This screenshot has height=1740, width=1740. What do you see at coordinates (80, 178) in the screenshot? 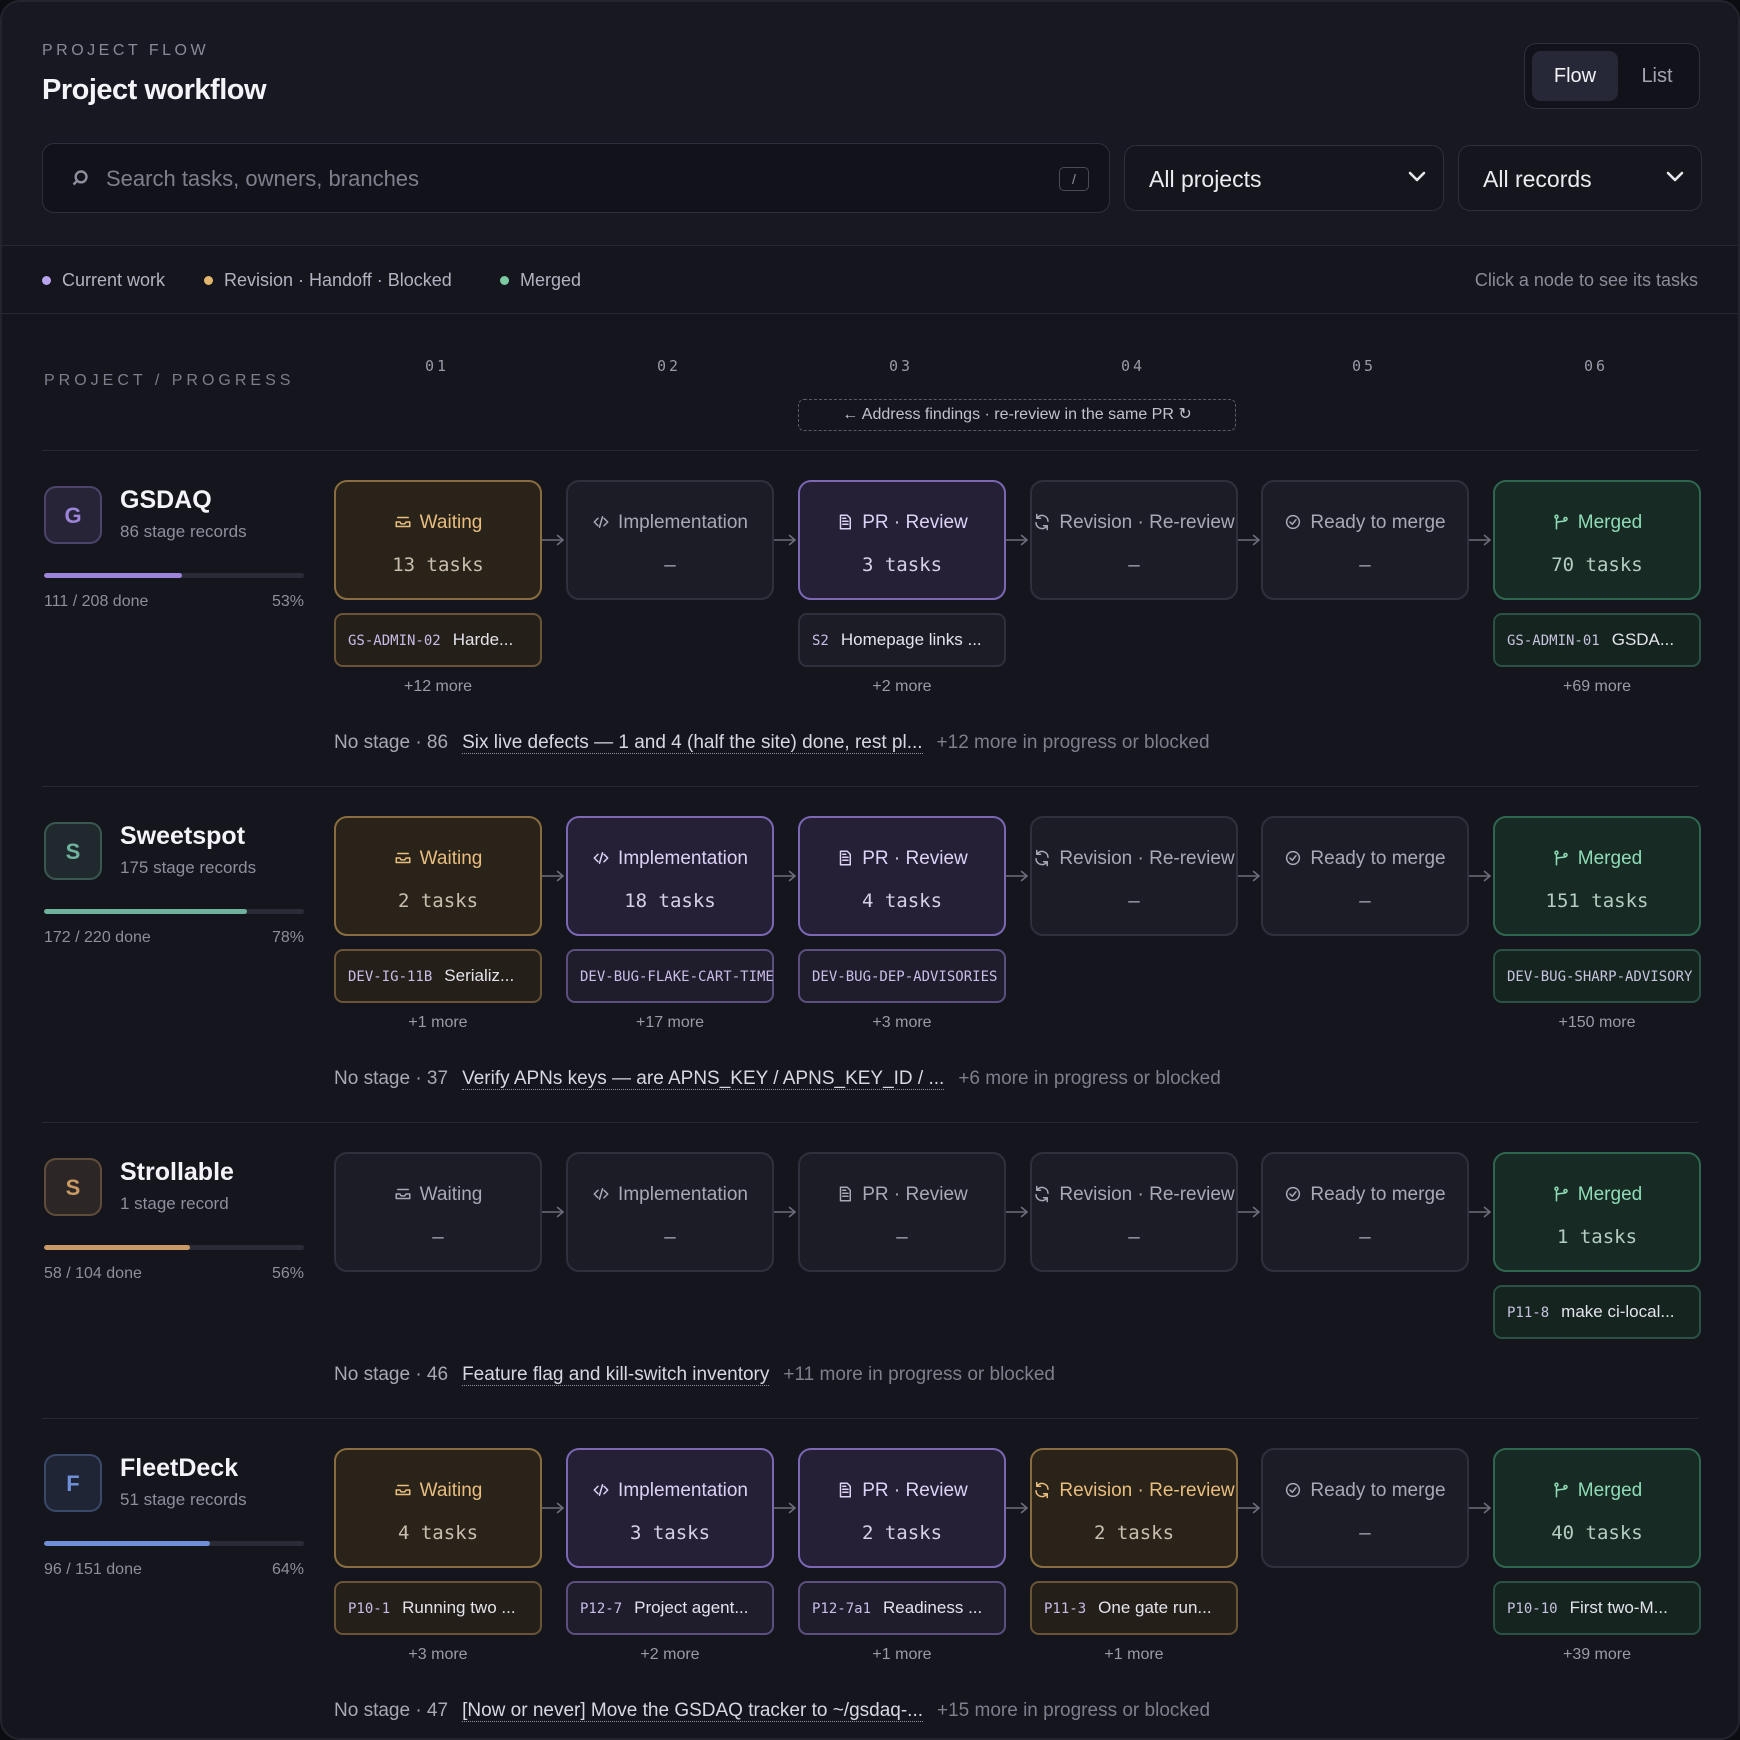
I see `search-icon` at bounding box center [80, 178].